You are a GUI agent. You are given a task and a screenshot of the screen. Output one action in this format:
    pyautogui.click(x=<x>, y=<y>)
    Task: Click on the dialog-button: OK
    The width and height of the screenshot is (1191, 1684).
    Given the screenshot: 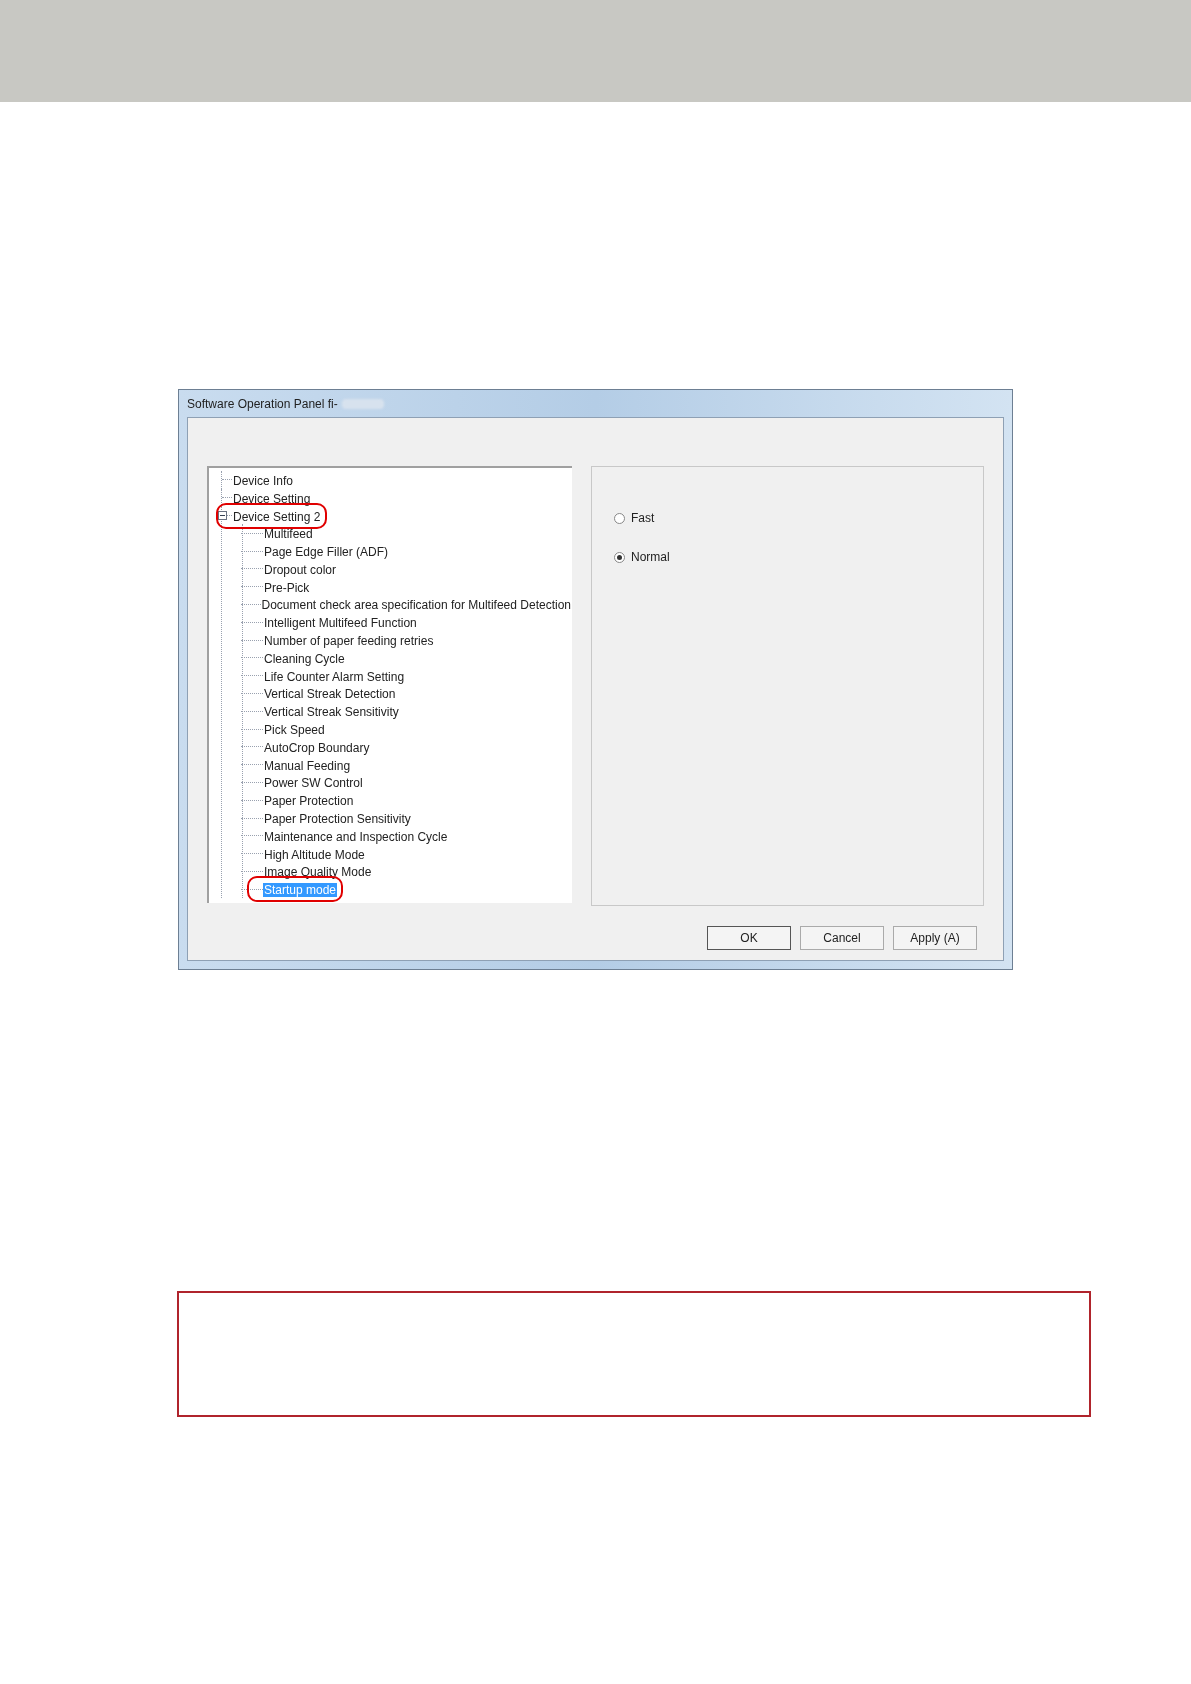 What is the action you would take?
    pyautogui.click(x=749, y=938)
    